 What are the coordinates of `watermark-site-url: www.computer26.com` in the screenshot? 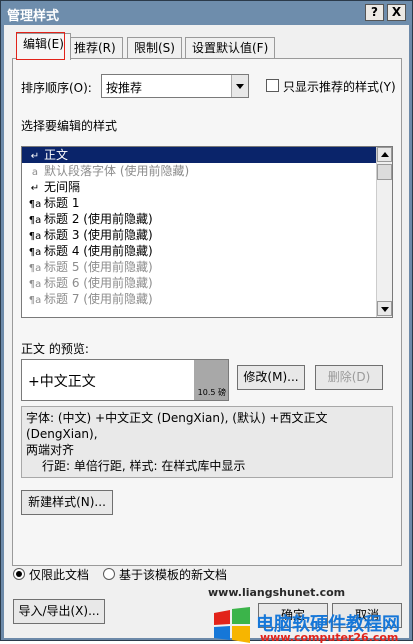 It's located at (329, 637).